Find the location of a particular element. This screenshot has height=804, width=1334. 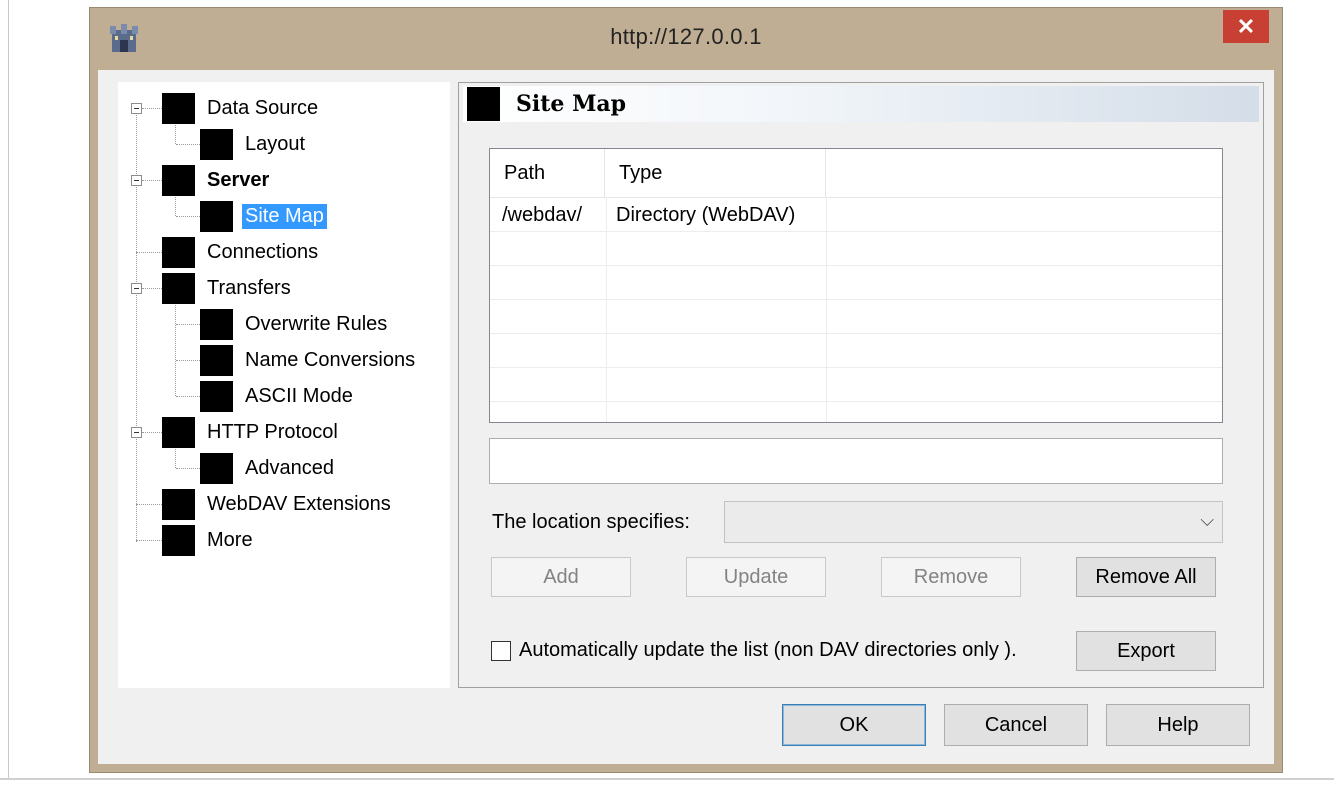

server-icon is located at coordinates (178, 180).